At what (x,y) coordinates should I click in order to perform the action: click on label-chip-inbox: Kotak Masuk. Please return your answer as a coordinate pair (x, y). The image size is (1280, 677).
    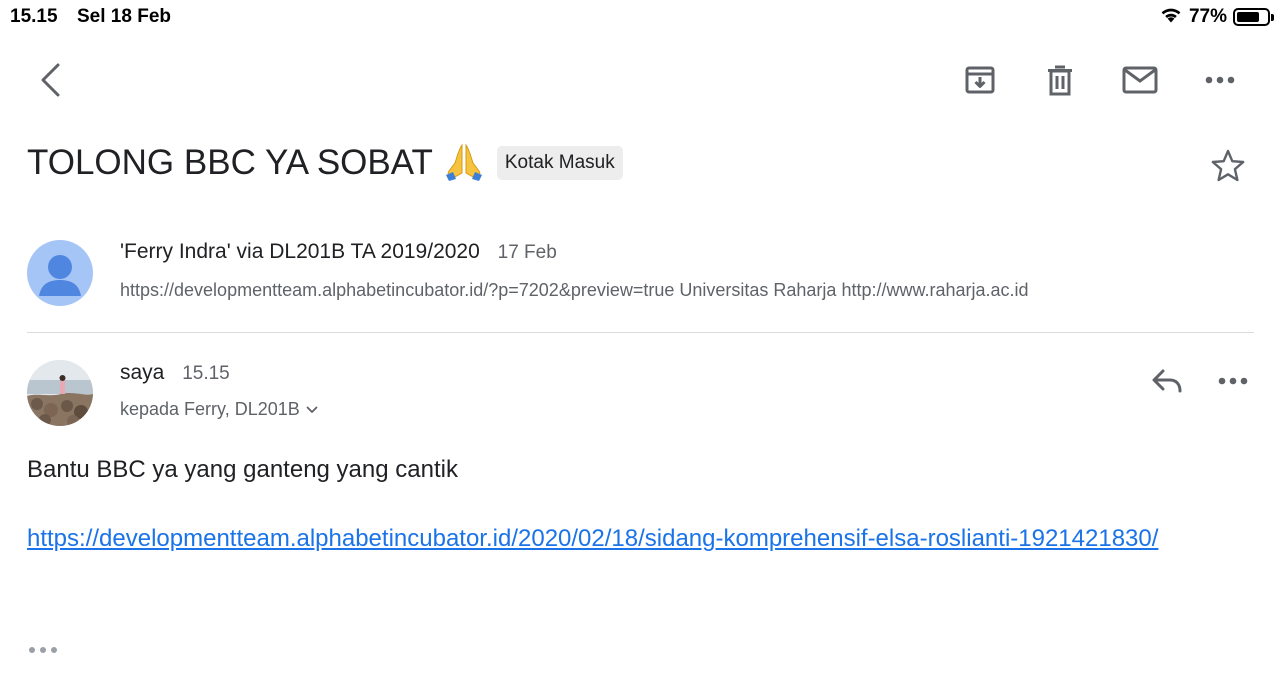
    Looking at the image, I should click on (559, 163).